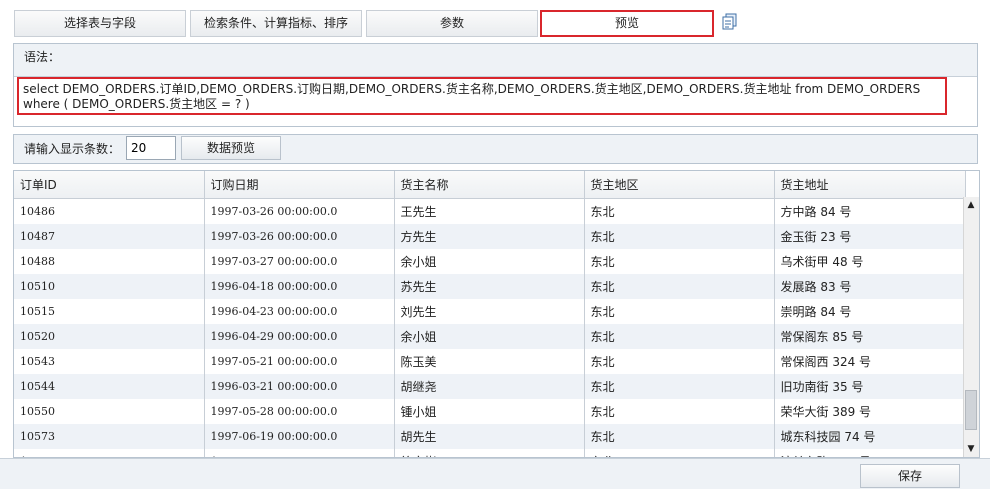 This screenshot has width=990, height=489. I want to click on cell-order-id: 10543, so click(109, 361).